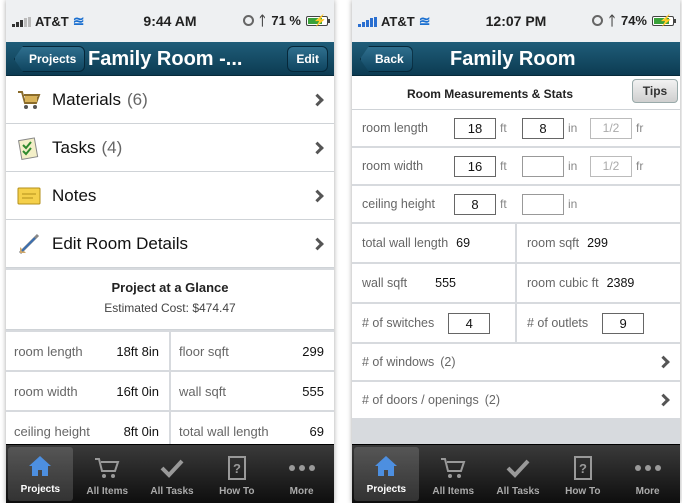  Describe the element at coordinates (137, 351) in the screenshot. I see `stat-value: 18ft 8in` at that location.